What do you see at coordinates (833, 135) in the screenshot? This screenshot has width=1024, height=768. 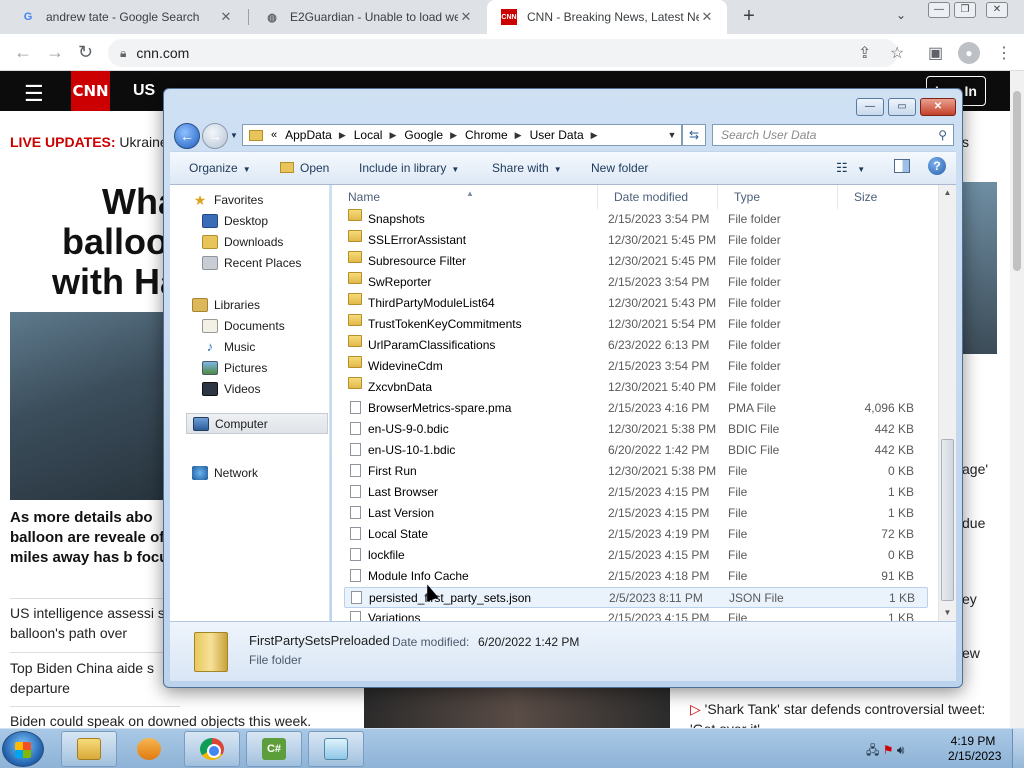 I see `search-input: Search User Data ⚲` at bounding box center [833, 135].